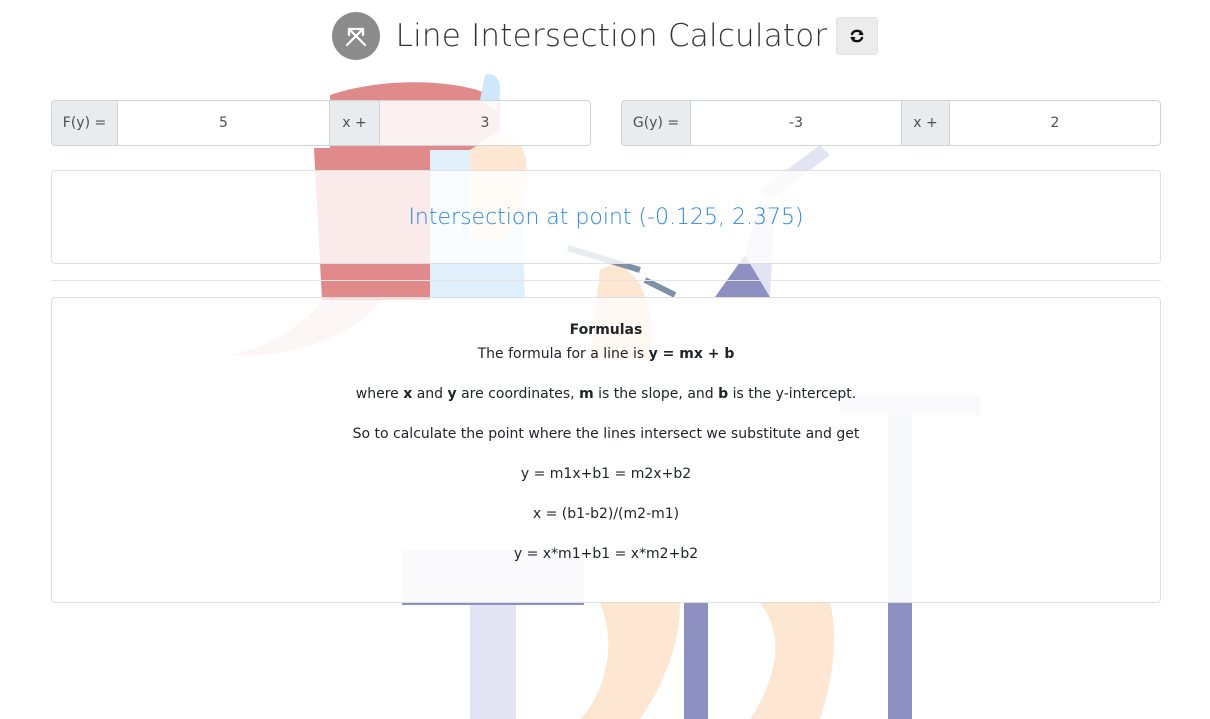 The height and width of the screenshot is (719, 1210). What do you see at coordinates (606, 330) in the screenshot?
I see `formulas-title: Formulas` at bounding box center [606, 330].